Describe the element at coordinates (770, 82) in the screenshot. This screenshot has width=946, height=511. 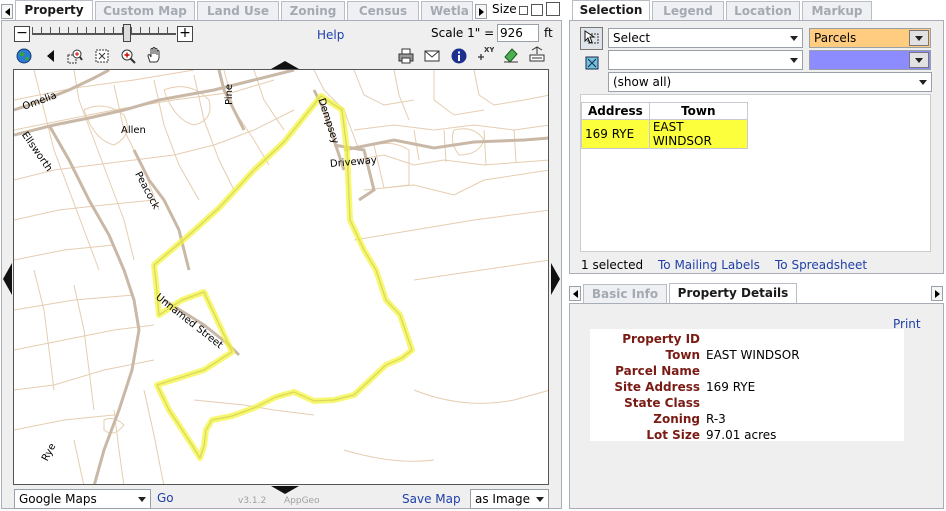
I see `filter-select: (show all)` at that location.